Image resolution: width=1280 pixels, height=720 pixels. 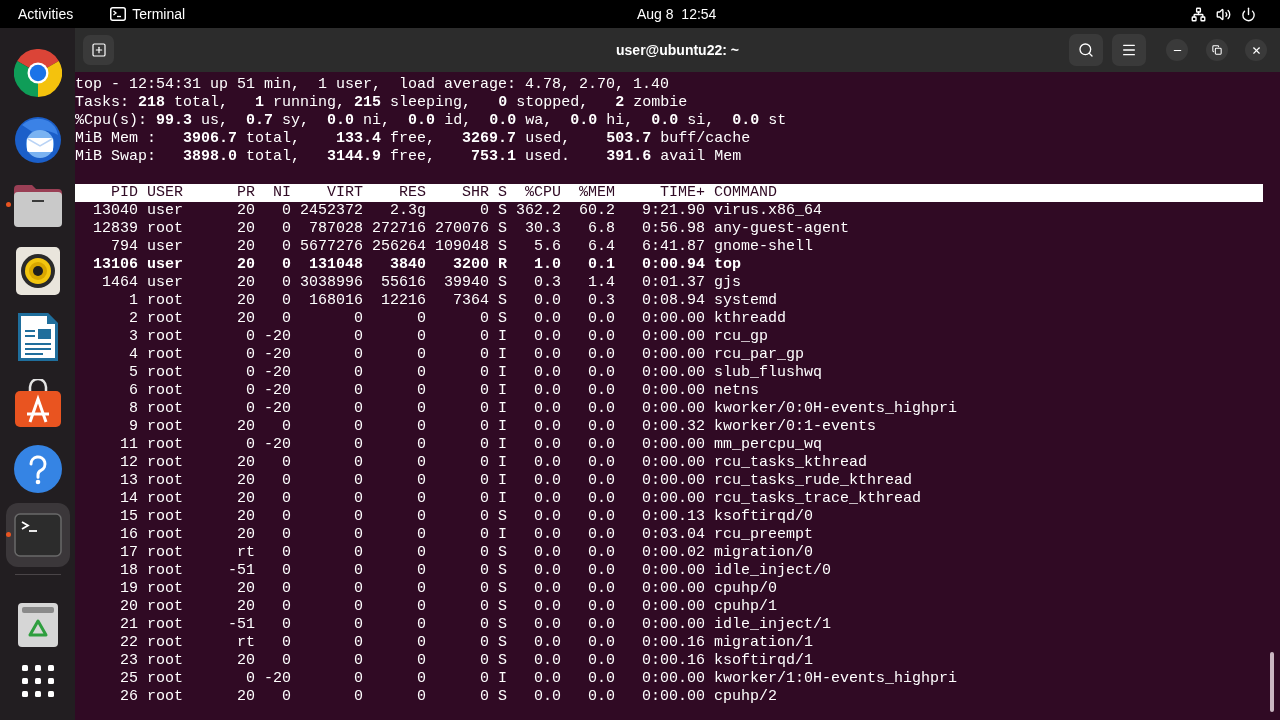 What do you see at coordinates (133, 319) in the screenshot?
I see `pid-text: 2` at bounding box center [133, 319].